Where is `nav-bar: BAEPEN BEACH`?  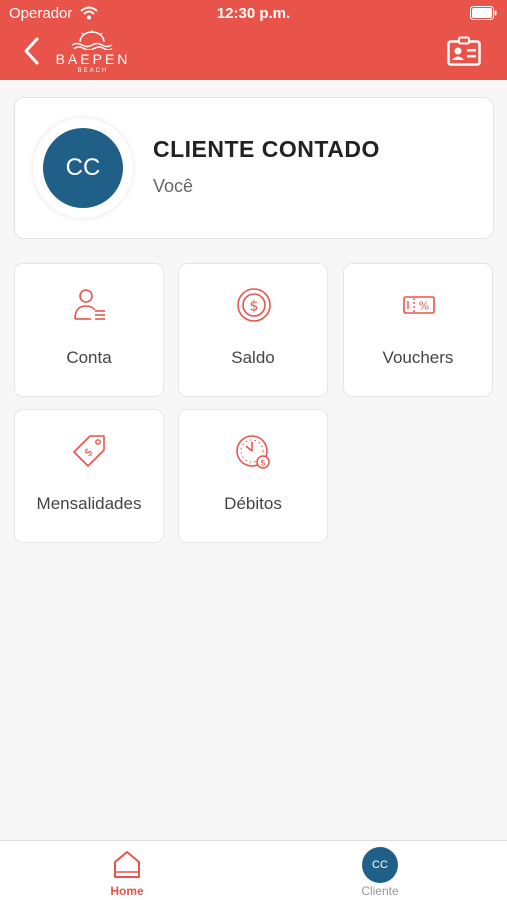
nav-bar: BAEPEN BEACH is located at coordinates (253, 54).